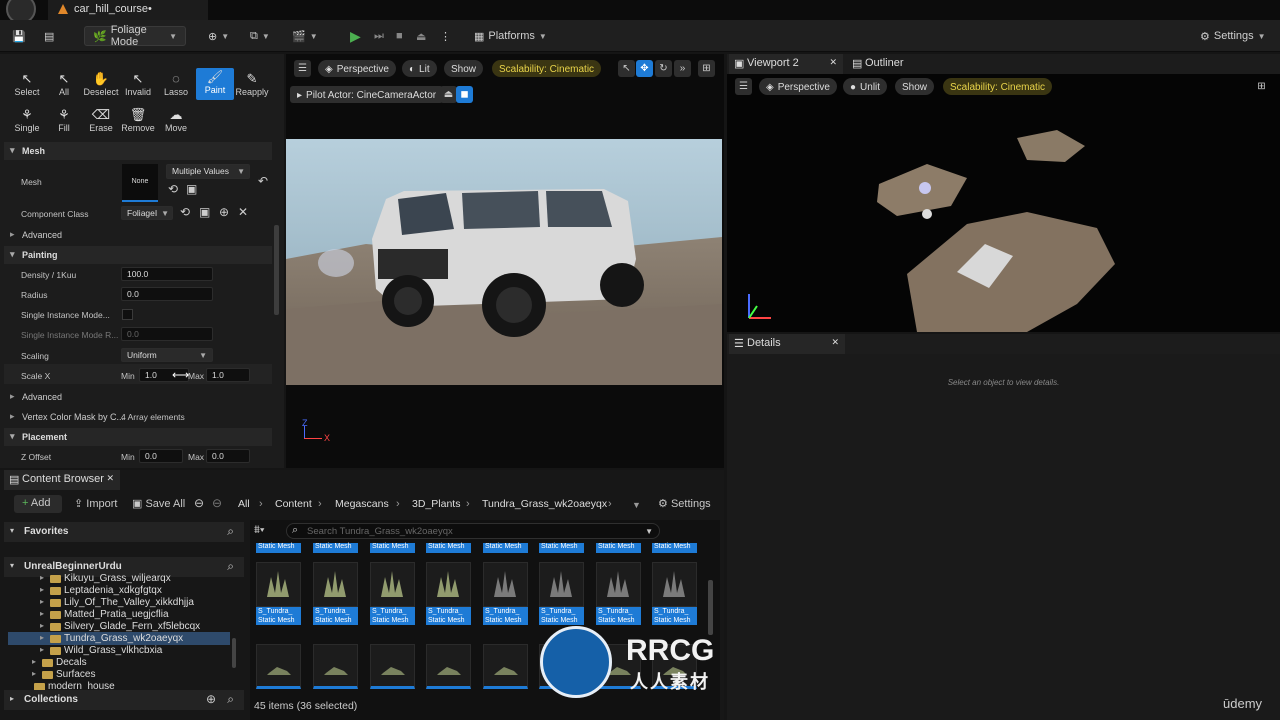 Image resolution: width=1280 pixels, height=720 pixels. Describe the element at coordinates (510, 36) in the screenshot. I see `platforms-button: ▦ Platforms ▼` at that location.